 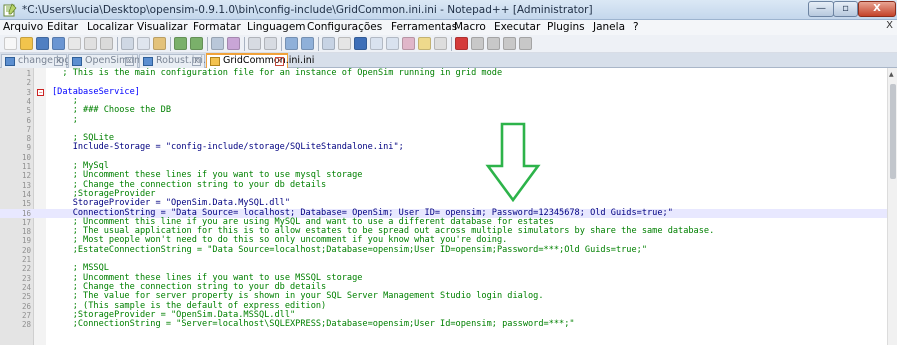 I want to click on new-file-icon, so click(x=10, y=43).